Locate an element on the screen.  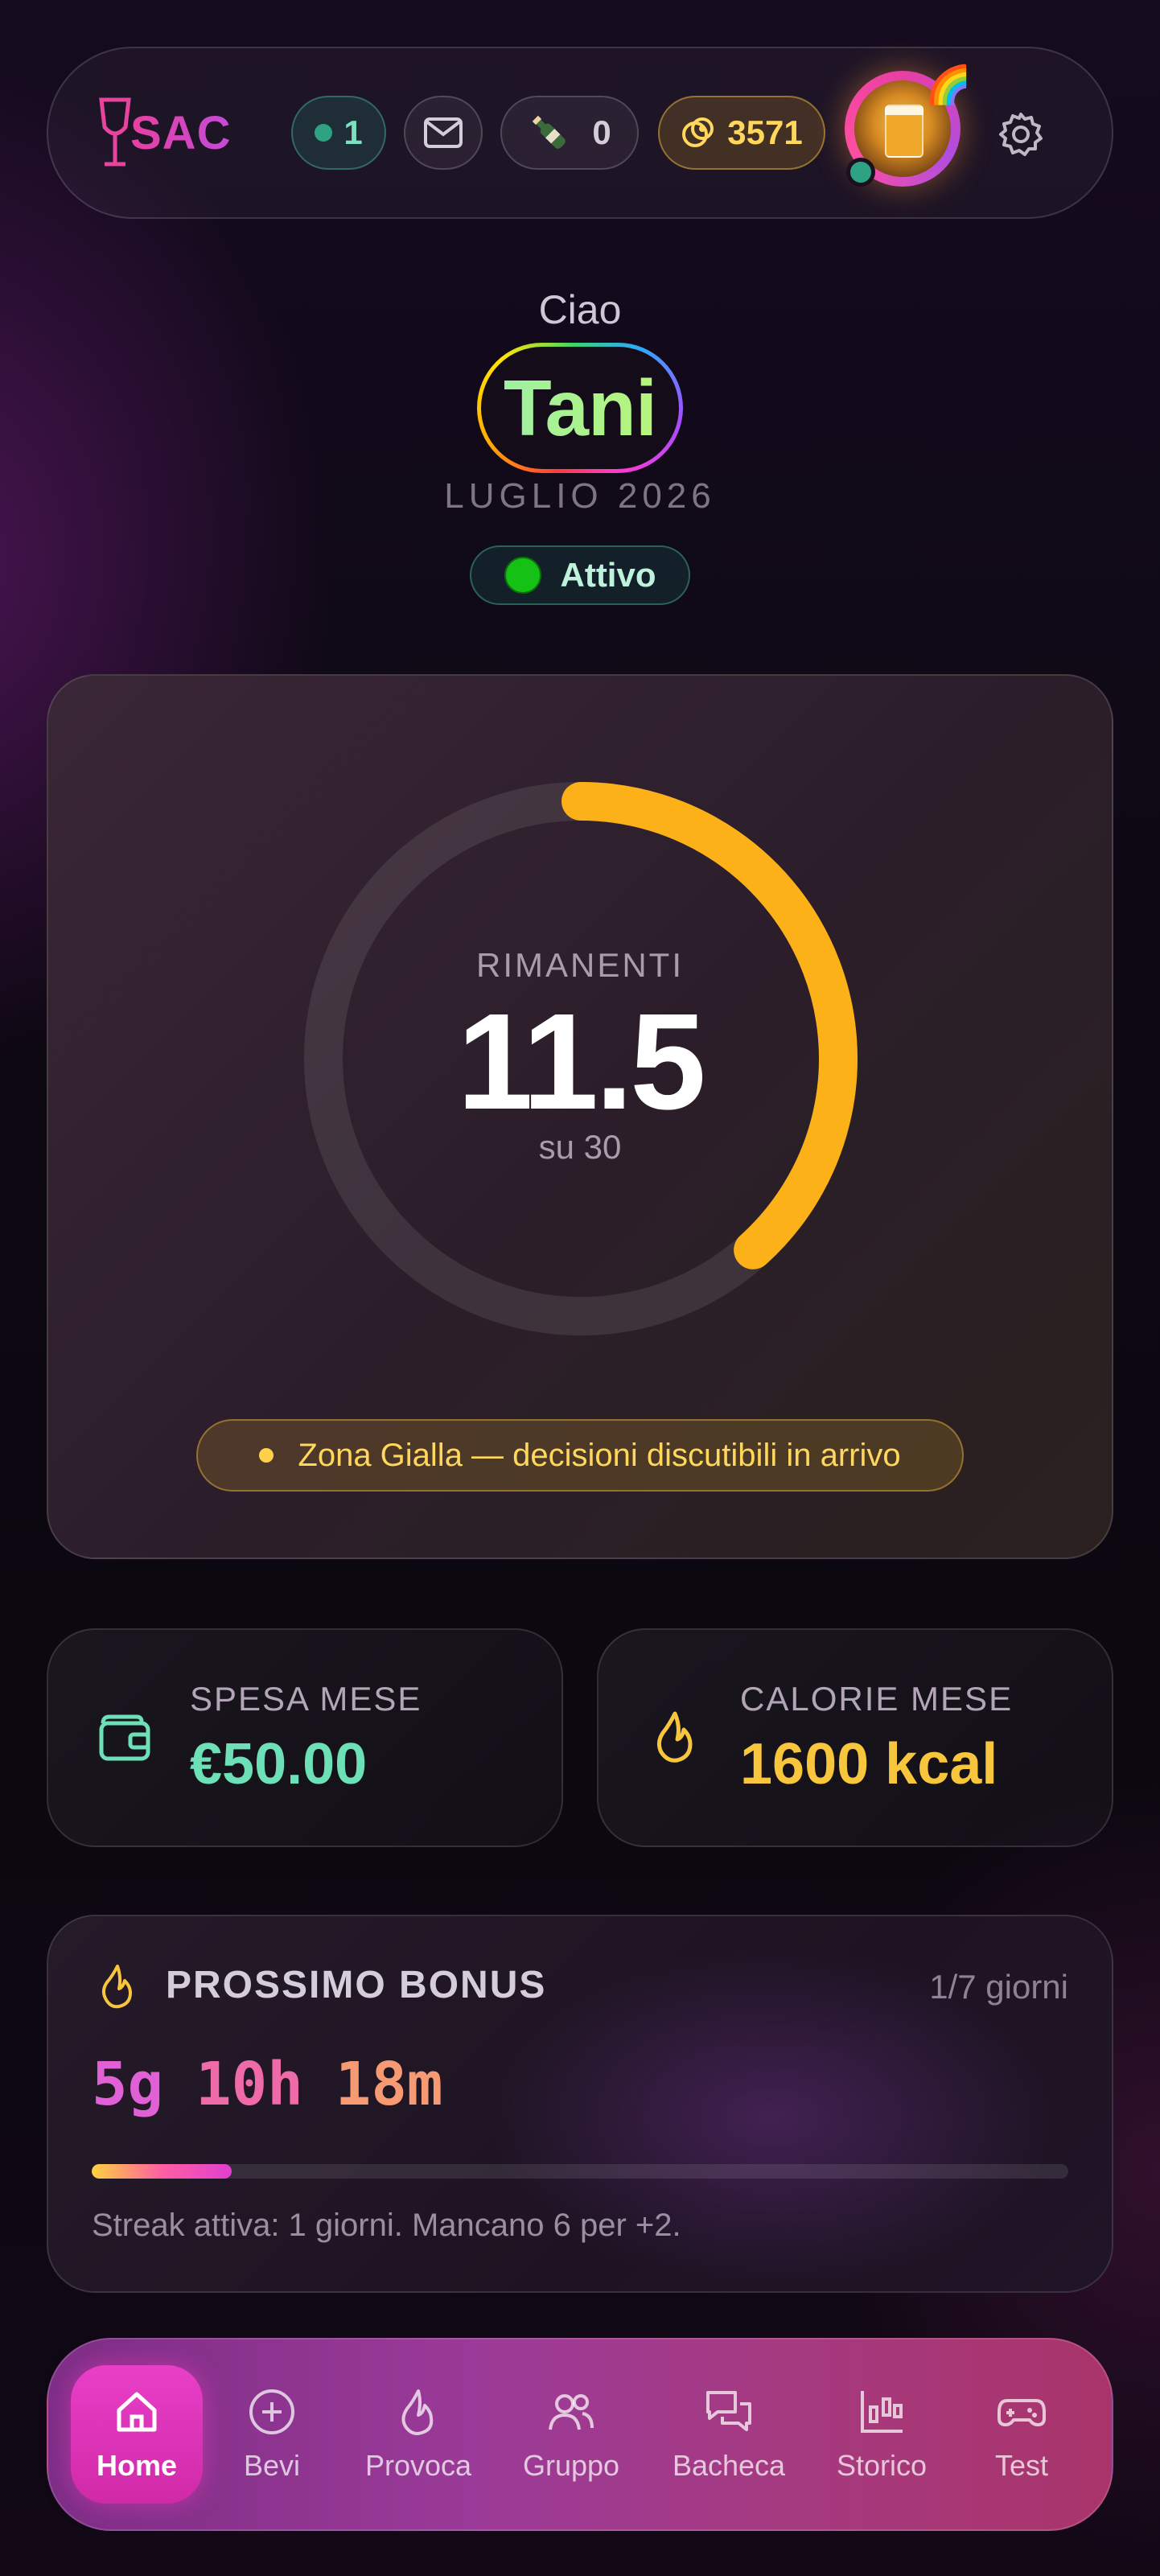
chart-icon is located at coordinates (882, 2412).